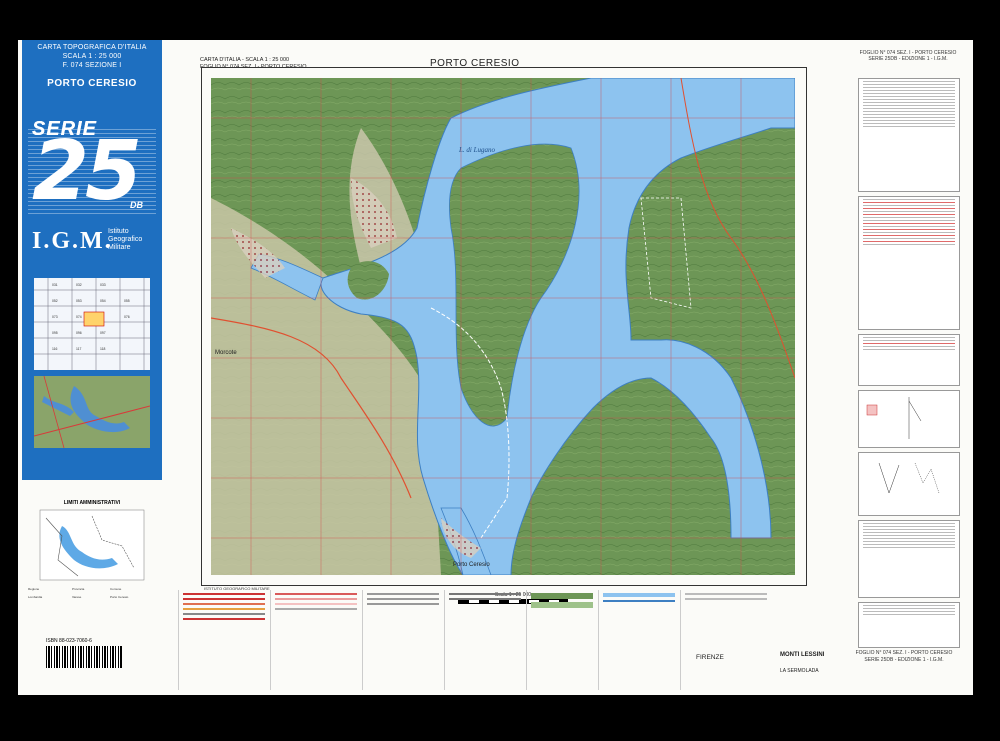 The image size is (1000, 741). What do you see at coordinates (87, 171) in the screenshot?
I see `cover-series-number: 25` at bounding box center [87, 171].